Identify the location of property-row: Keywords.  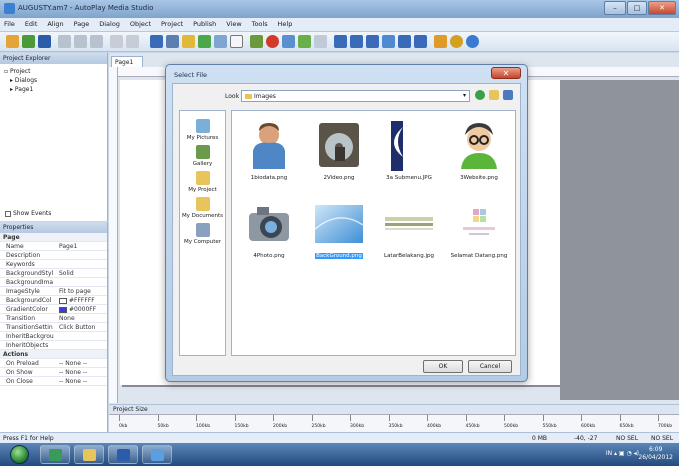
(53, 264).